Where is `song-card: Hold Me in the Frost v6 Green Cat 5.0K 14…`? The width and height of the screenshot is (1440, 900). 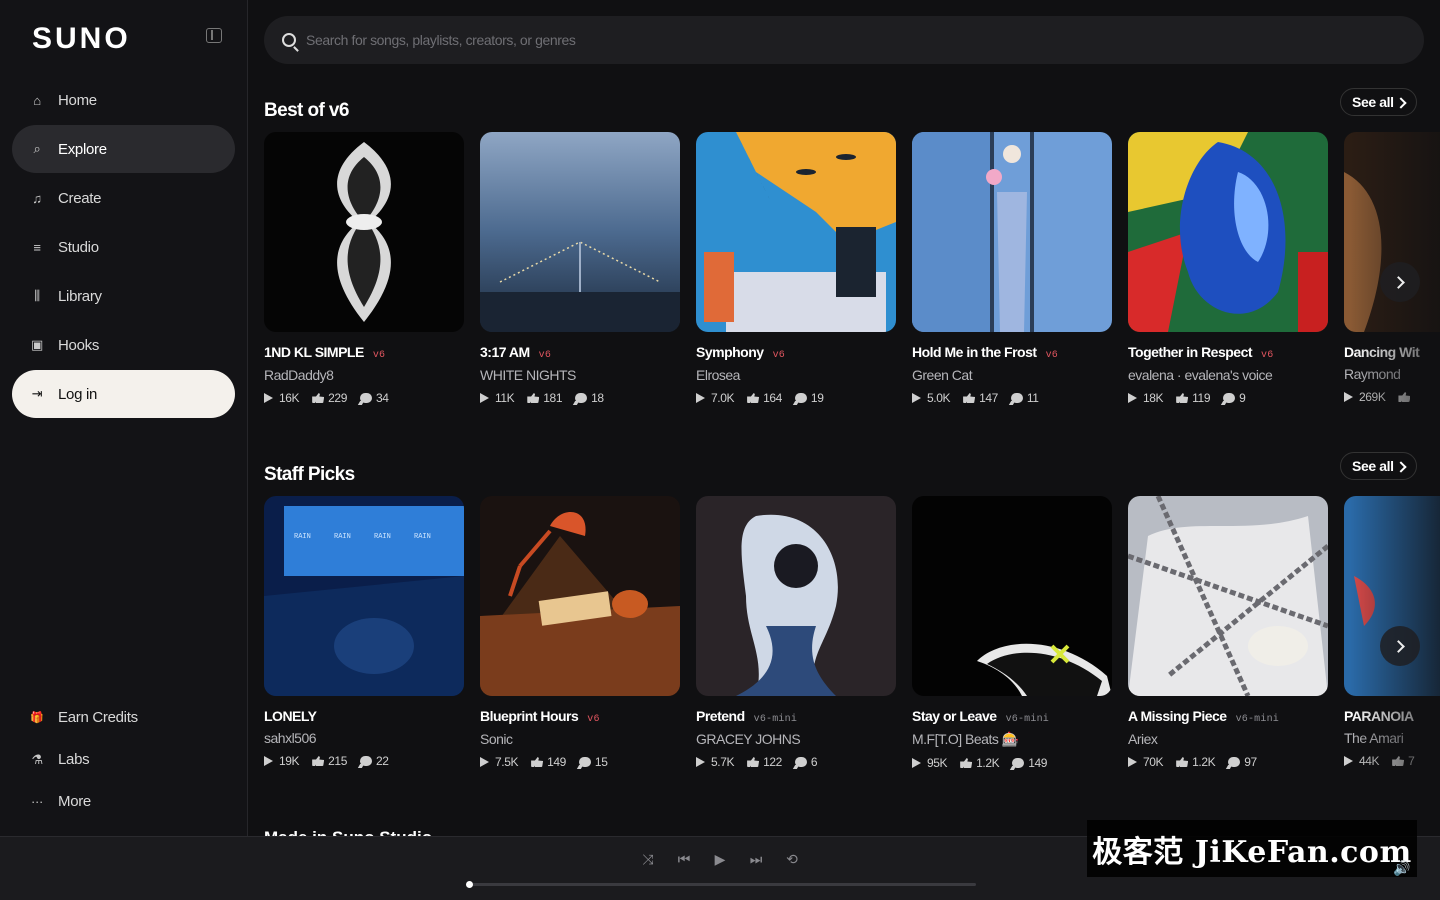 song-card: Hold Me in the Frost v6 Green Cat 5.0K 14… is located at coordinates (1012, 272).